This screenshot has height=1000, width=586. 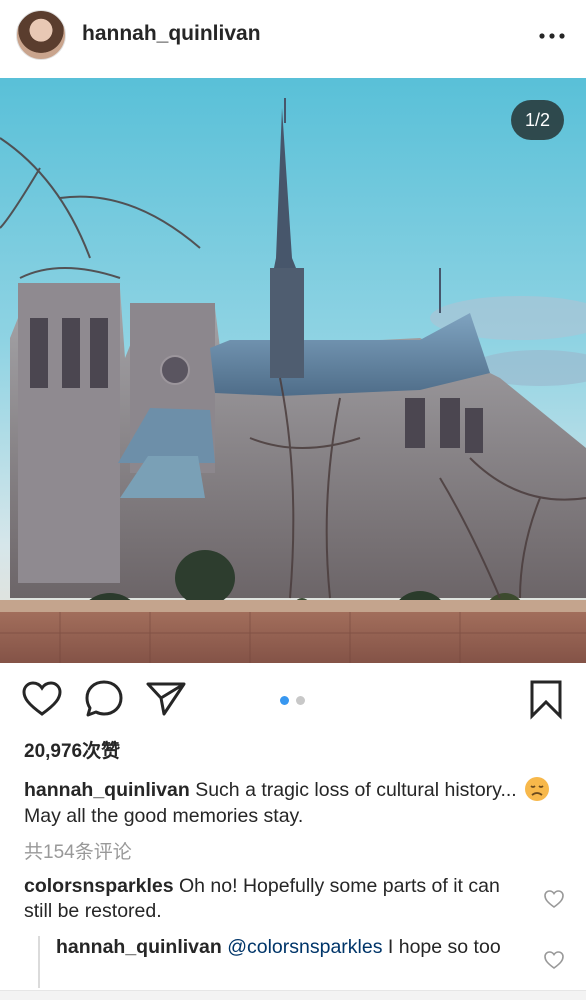 What do you see at coordinates (295, 701) in the screenshot?
I see `carousel-indicator` at bounding box center [295, 701].